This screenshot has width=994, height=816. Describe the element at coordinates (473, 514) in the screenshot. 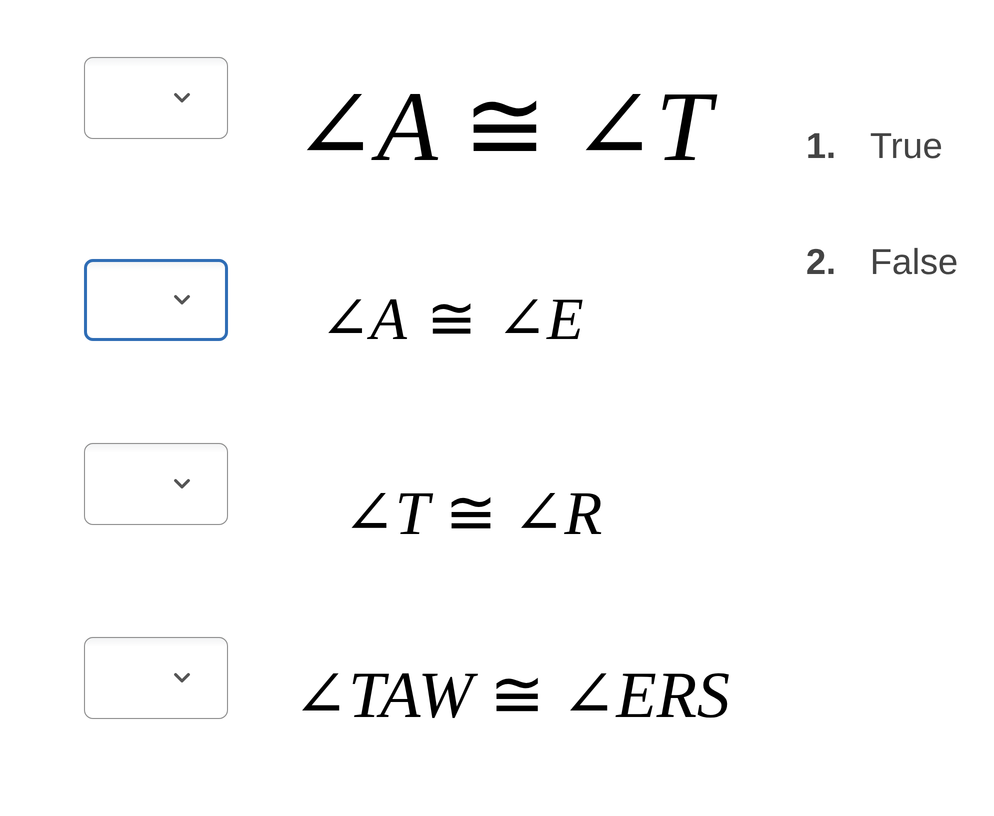

I see `math-statement: ∠T ≅ ∠R` at that location.